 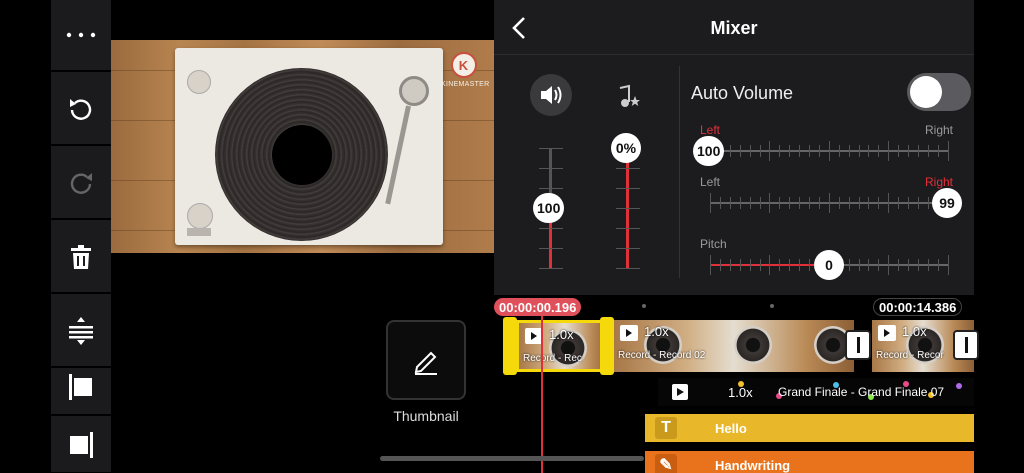 I want to click on redo-button, so click(x=81, y=184).